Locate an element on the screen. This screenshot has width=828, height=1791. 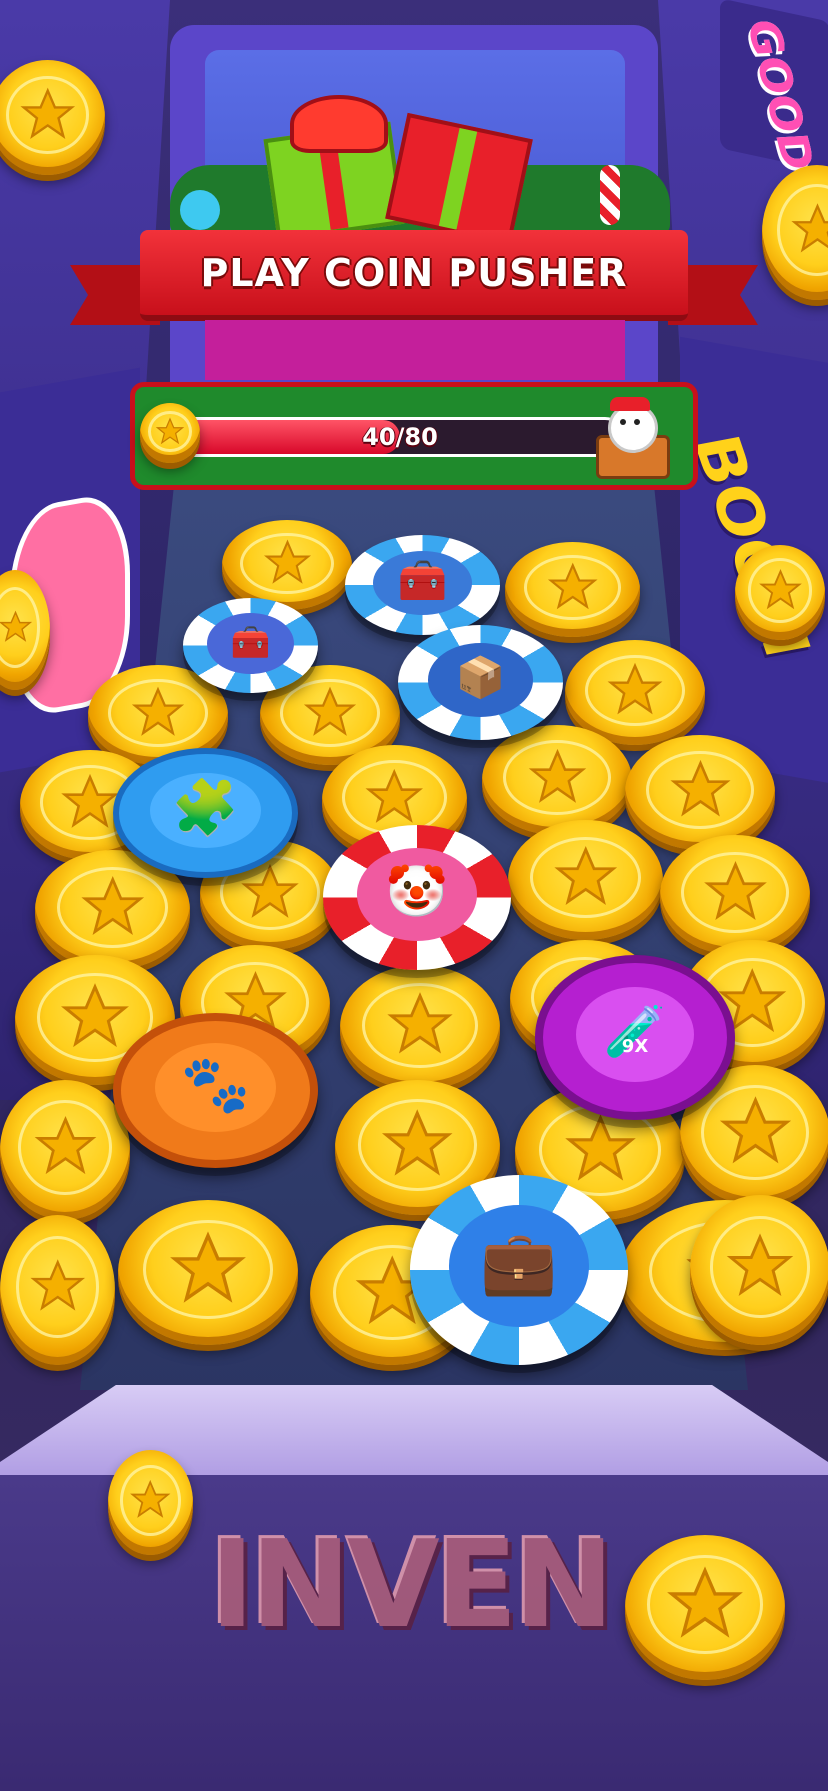
orange-chest-icon: 📦 is located at coordinates (480, 678).